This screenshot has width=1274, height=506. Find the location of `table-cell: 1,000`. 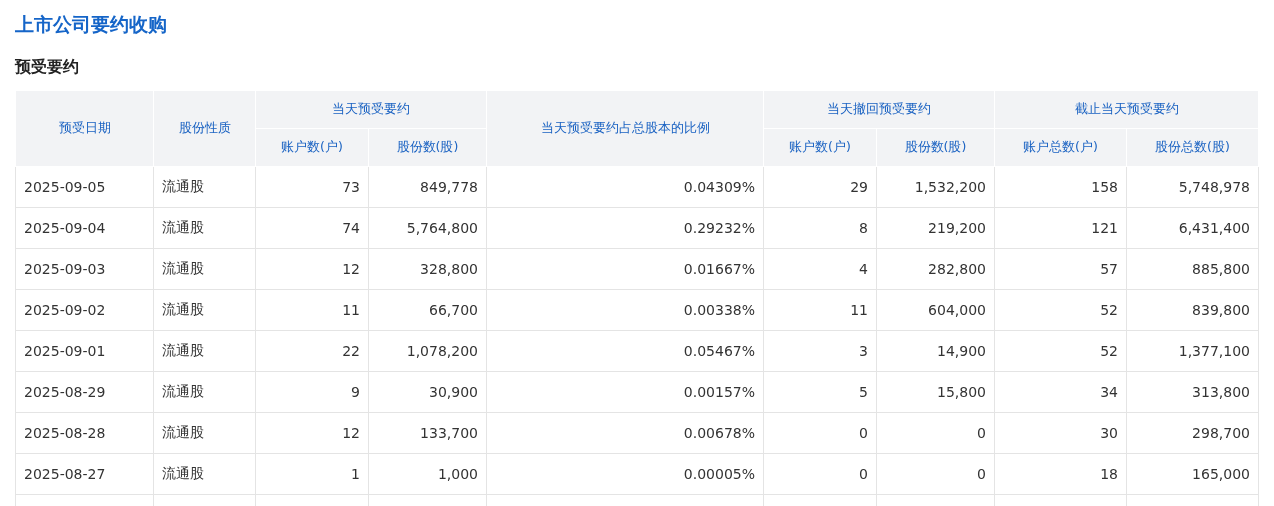

table-cell: 1,000 is located at coordinates (427, 474).